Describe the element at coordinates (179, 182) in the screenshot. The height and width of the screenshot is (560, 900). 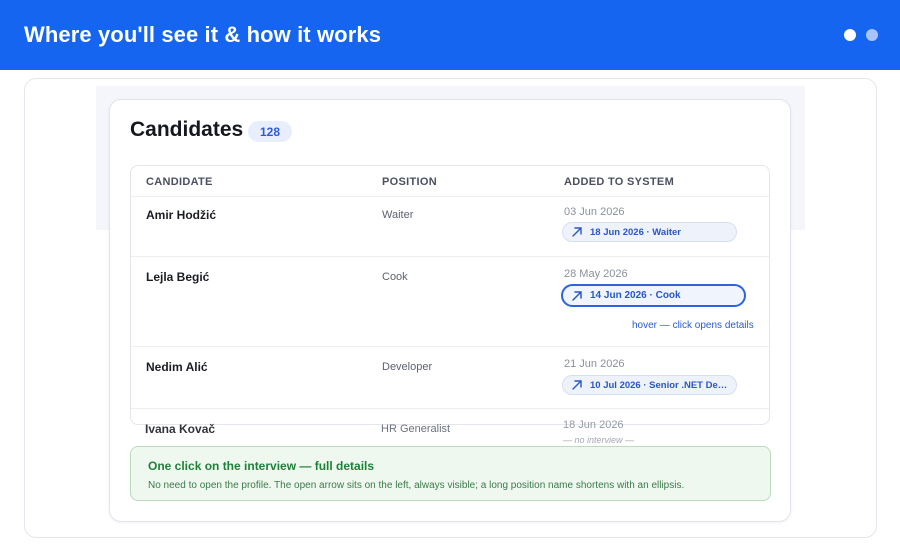
I see `column-header-candidate: CANDIDATE` at that location.